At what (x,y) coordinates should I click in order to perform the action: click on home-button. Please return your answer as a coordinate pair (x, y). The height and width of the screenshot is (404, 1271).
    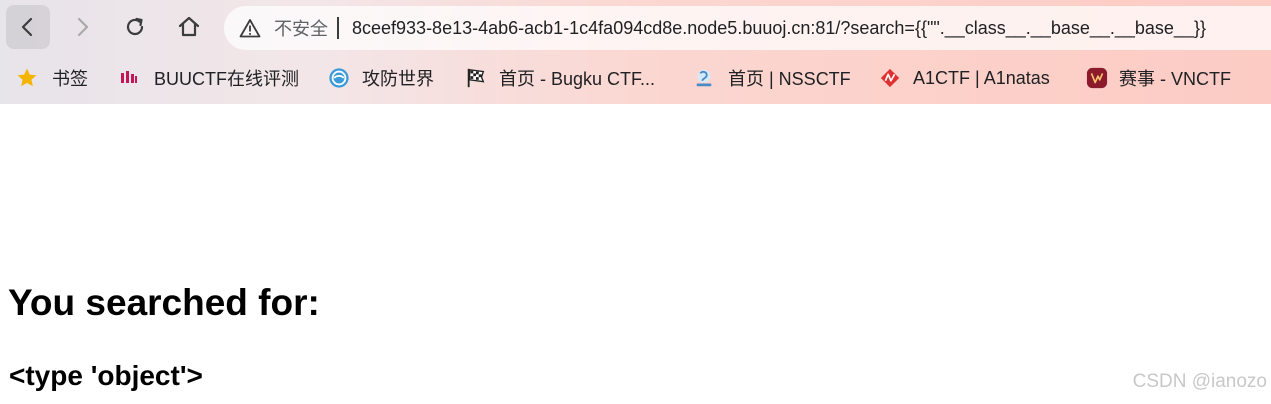
    Looking at the image, I should click on (189, 27).